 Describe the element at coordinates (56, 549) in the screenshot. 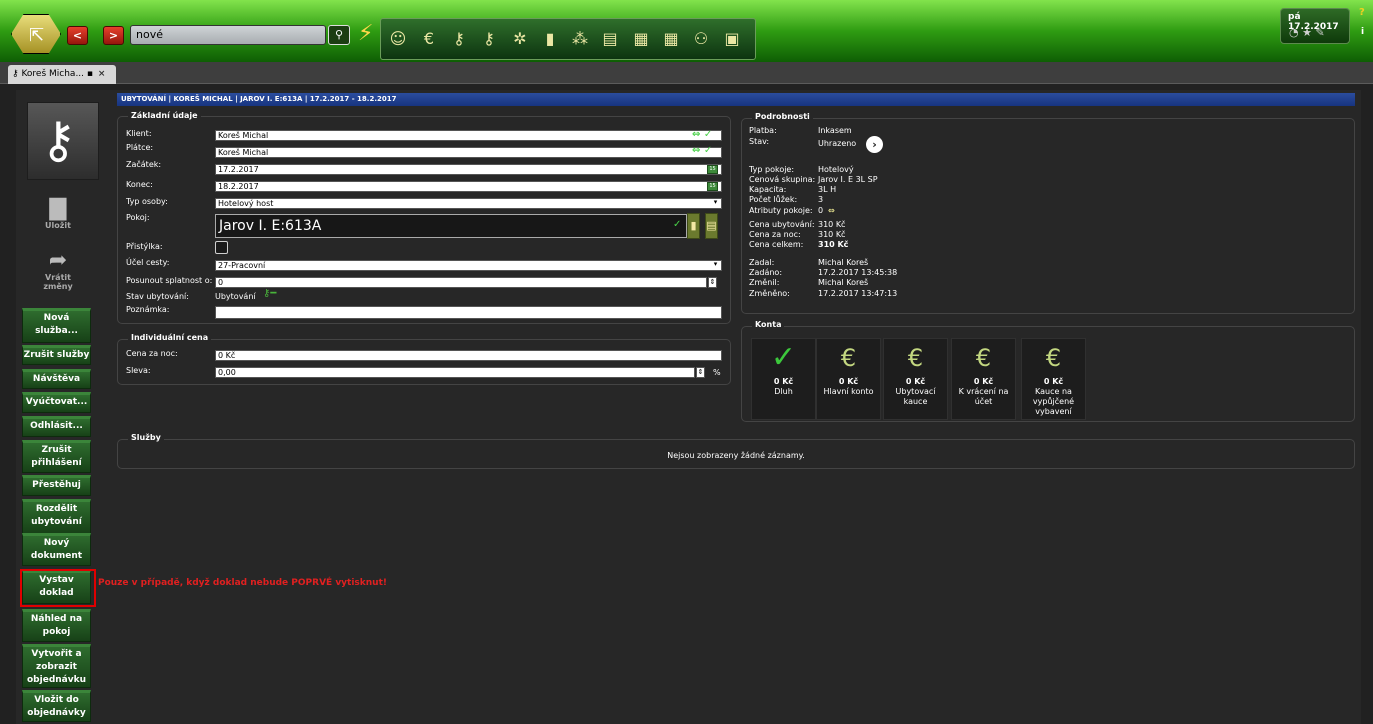

I see `new-document-button: Nový dokument` at that location.